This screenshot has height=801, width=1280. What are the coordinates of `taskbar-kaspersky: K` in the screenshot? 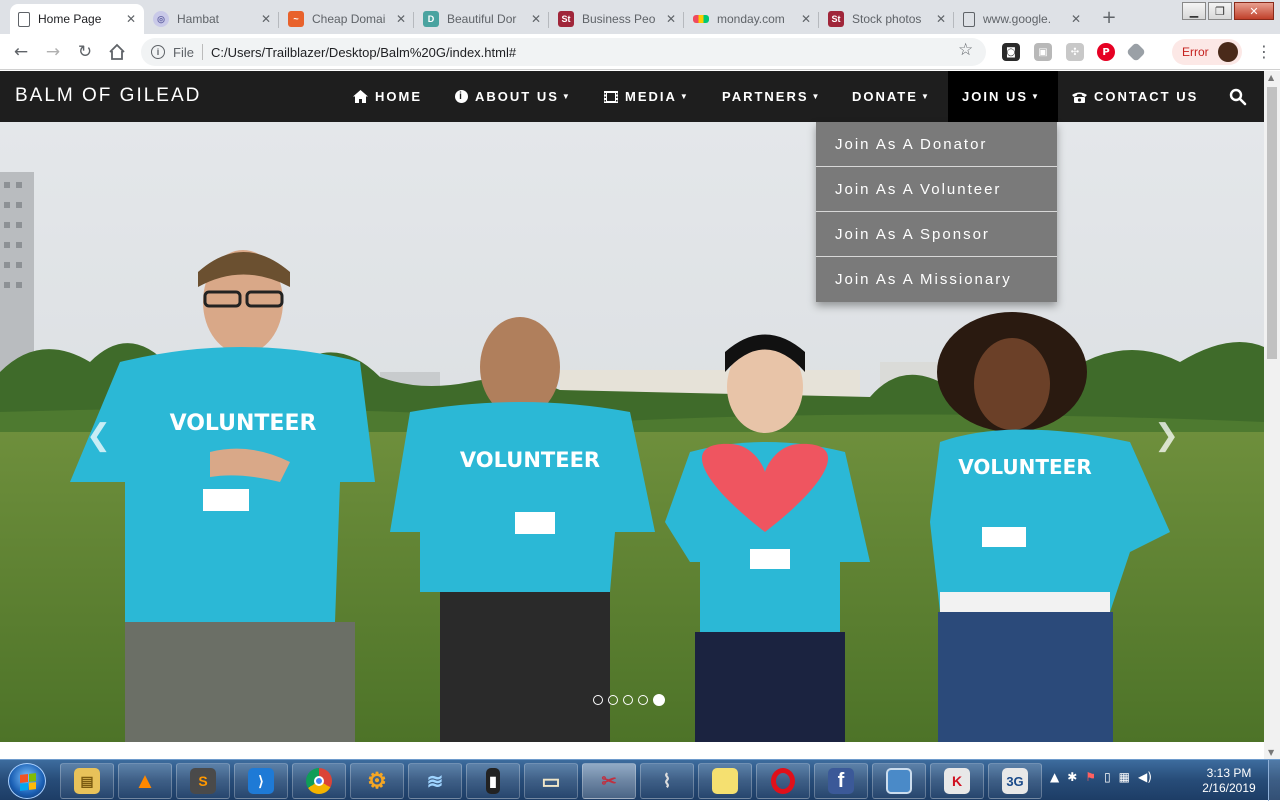 It's located at (957, 781).